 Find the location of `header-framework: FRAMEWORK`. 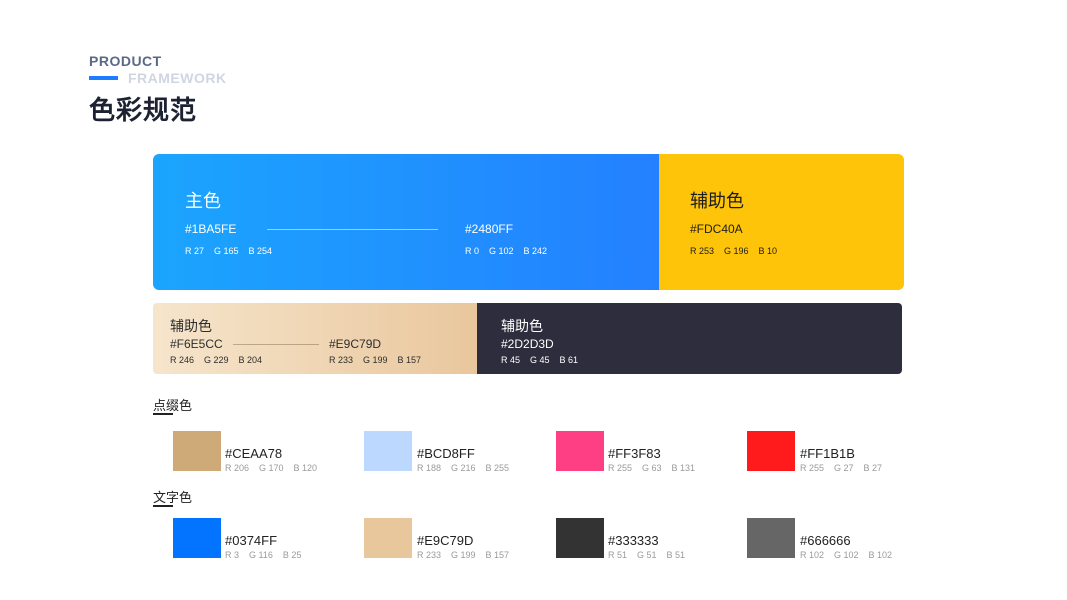

header-framework: FRAMEWORK is located at coordinates (177, 78).